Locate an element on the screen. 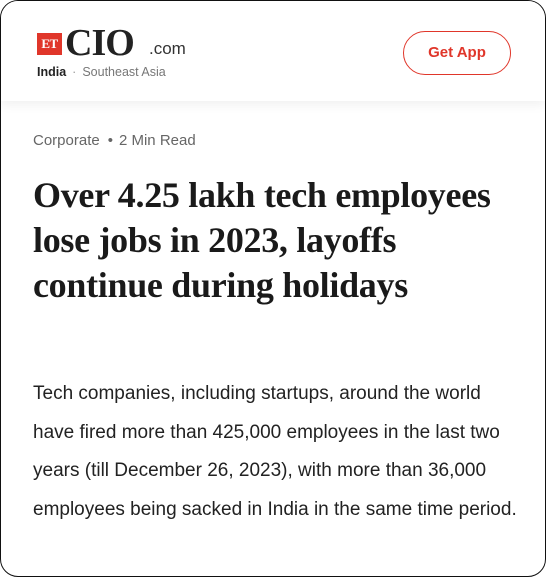 Image resolution: width=546 pixels, height=577 pixels. logo-brand-text: CIO is located at coordinates (100, 43).